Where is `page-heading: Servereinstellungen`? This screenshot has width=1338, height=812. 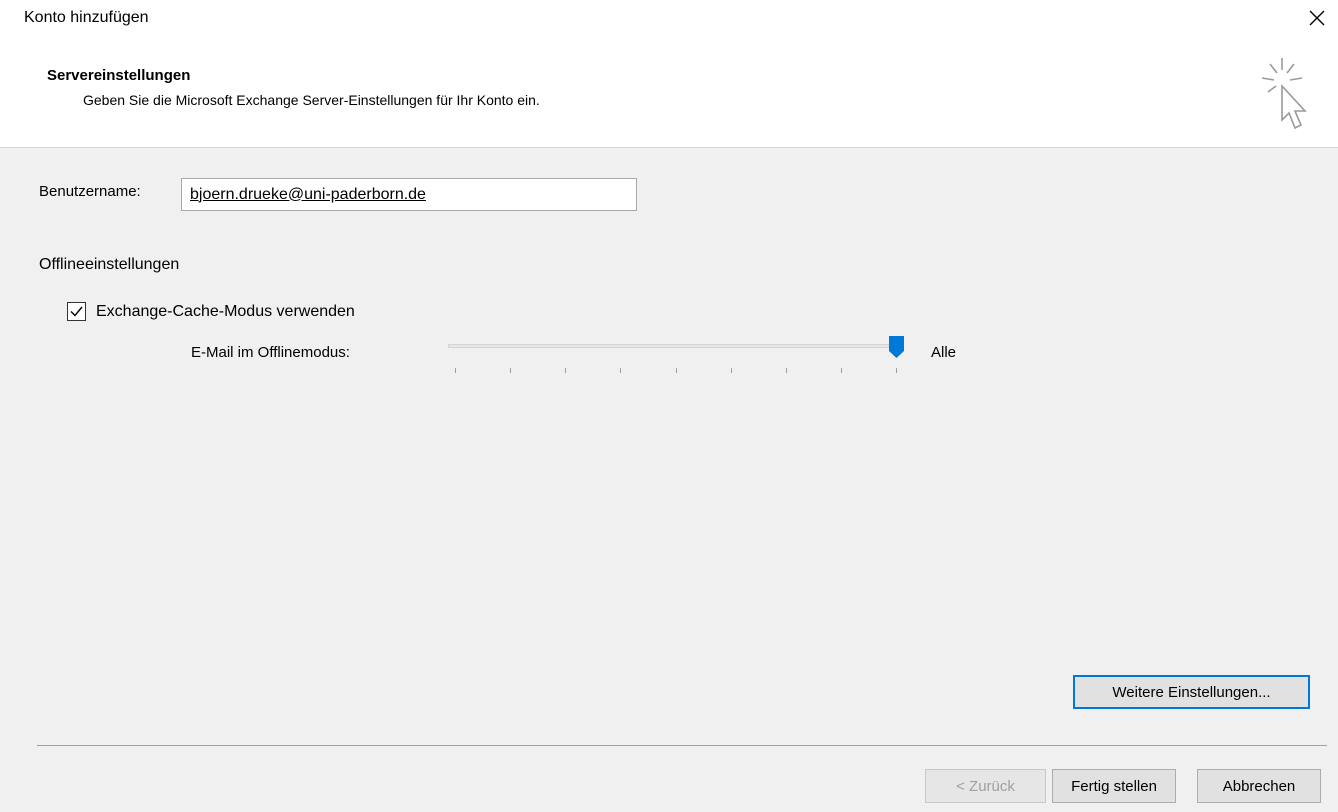
page-heading: Servereinstellungen is located at coordinates (119, 75).